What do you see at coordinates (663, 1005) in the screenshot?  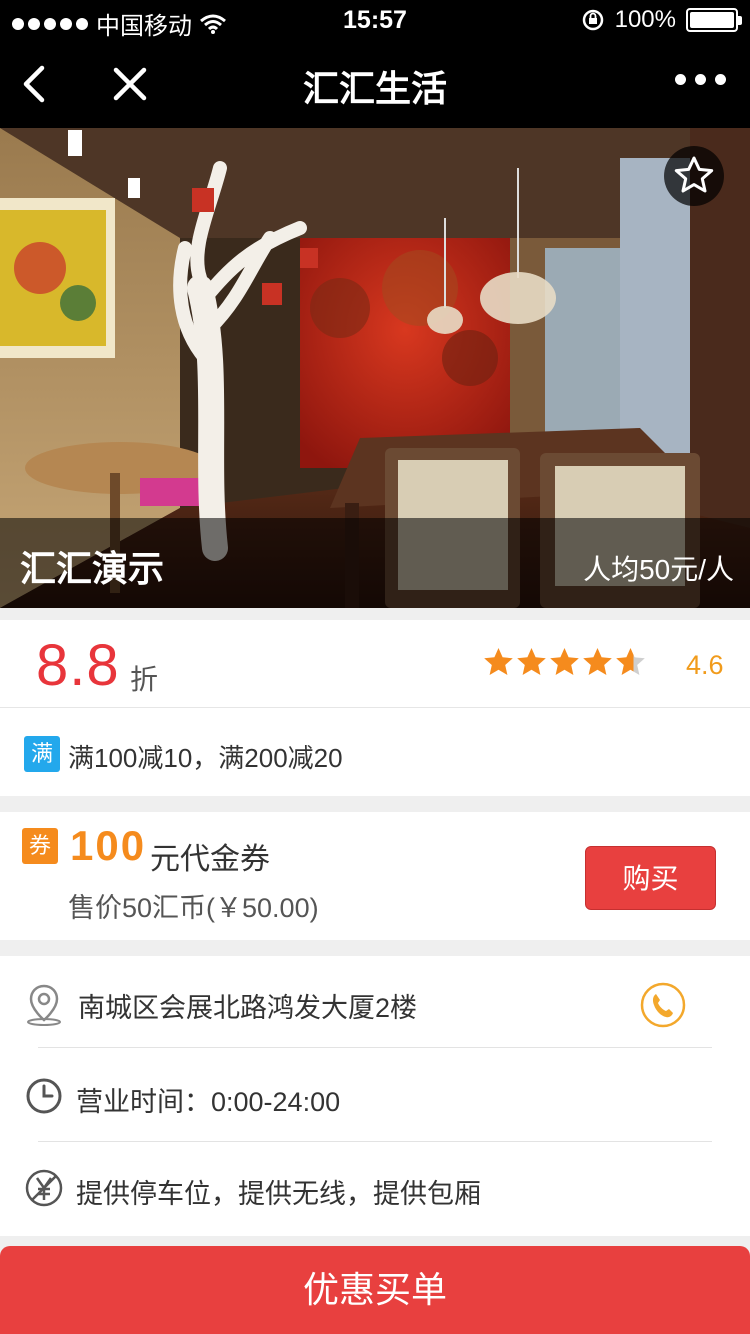 I see `phone-icon` at bounding box center [663, 1005].